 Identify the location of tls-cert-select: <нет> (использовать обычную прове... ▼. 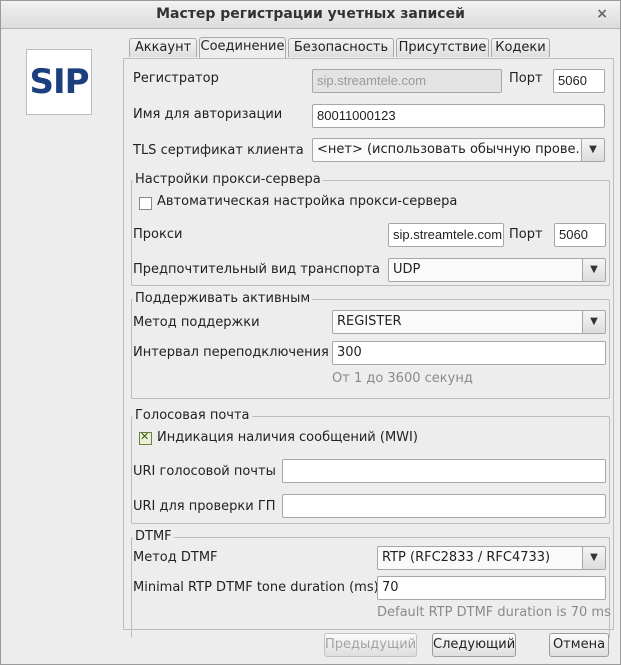
(458, 150).